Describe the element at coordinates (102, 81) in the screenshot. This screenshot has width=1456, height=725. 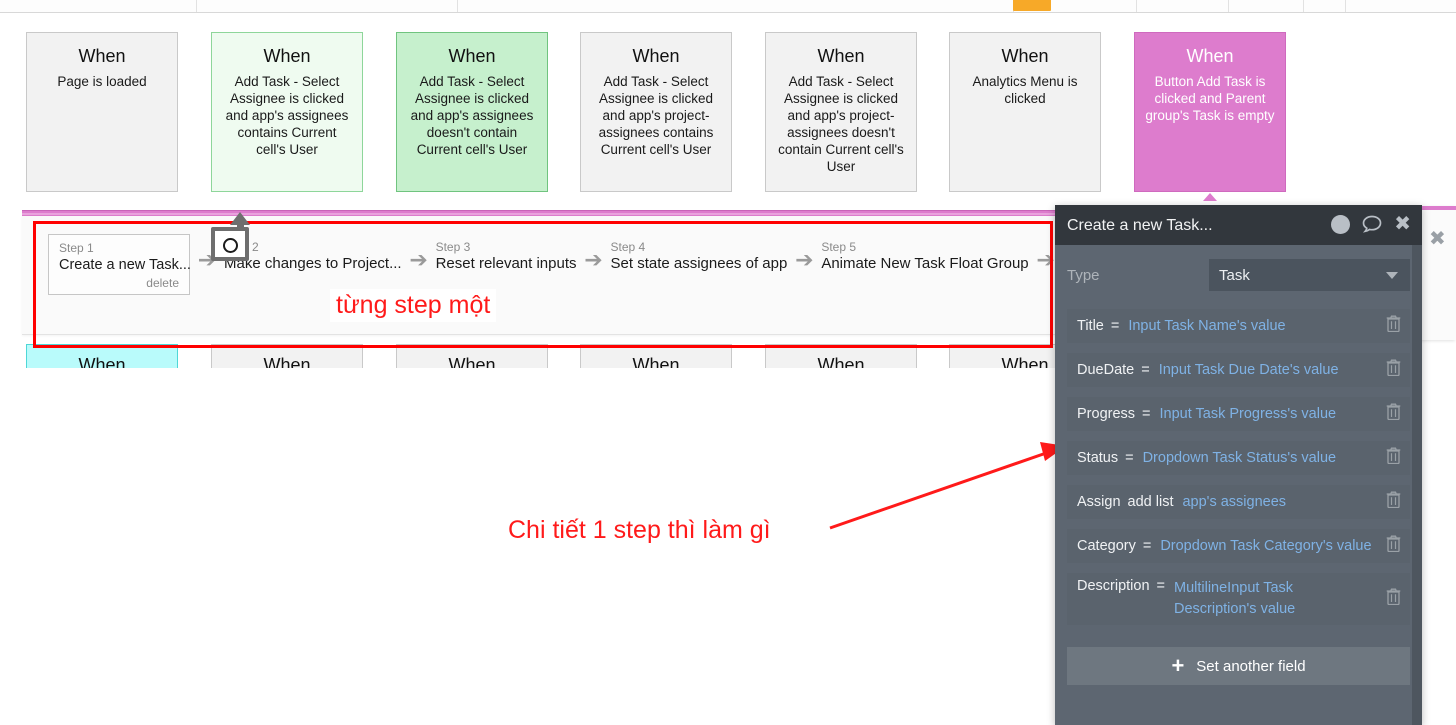
I see `event-card-subtitle: Page is loaded` at that location.